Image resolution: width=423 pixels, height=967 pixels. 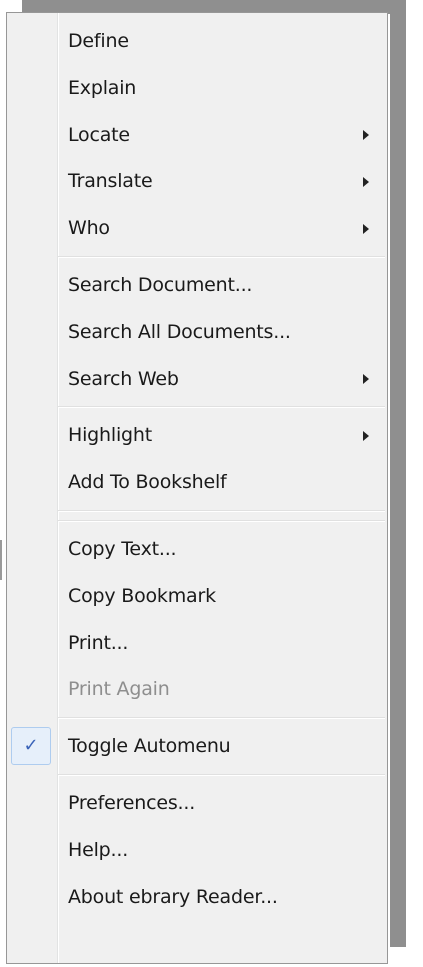 What do you see at coordinates (89, 228) in the screenshot?
I see `menu-item-label: Who` at bounding box center [89, 228].